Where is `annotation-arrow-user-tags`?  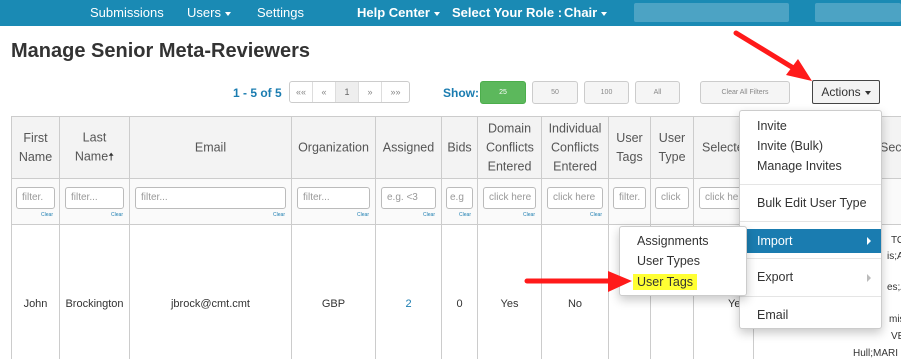
annotation-arrow-user-tags is located at coordinates (578, 281).